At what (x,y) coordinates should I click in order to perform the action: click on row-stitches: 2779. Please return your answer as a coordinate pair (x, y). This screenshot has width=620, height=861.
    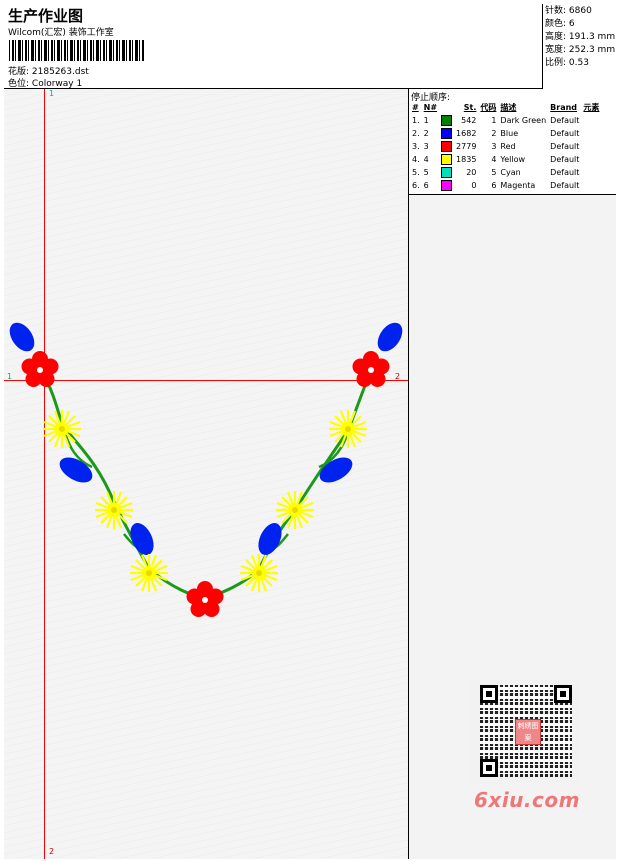
    Looking at the image, I should click on (466, 146).